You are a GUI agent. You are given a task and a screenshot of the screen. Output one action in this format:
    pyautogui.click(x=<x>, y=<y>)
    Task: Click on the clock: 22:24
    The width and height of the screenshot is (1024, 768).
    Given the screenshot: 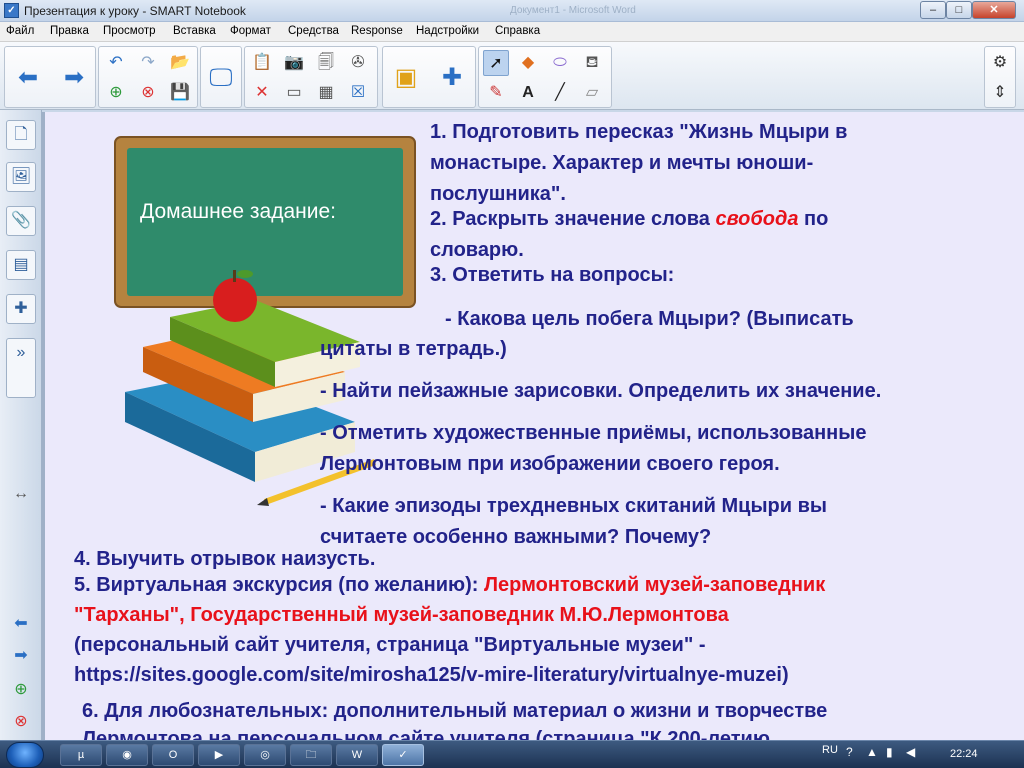 What is the action you would take?
    pyautogui.click(x=964, y=754)
    